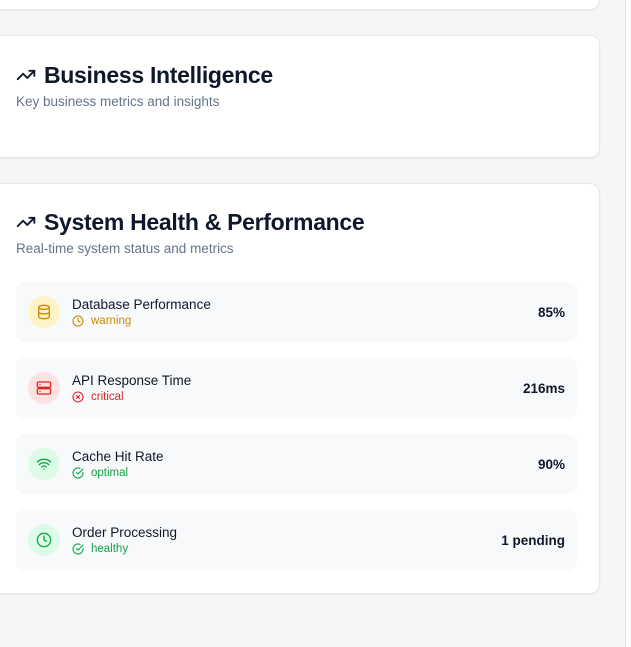 Image resolution: width=631 pixels, height=647 pixels. Describe the element at coordinates (551, 312) in the screenshot. I see `metric-value: 85%` at that location.